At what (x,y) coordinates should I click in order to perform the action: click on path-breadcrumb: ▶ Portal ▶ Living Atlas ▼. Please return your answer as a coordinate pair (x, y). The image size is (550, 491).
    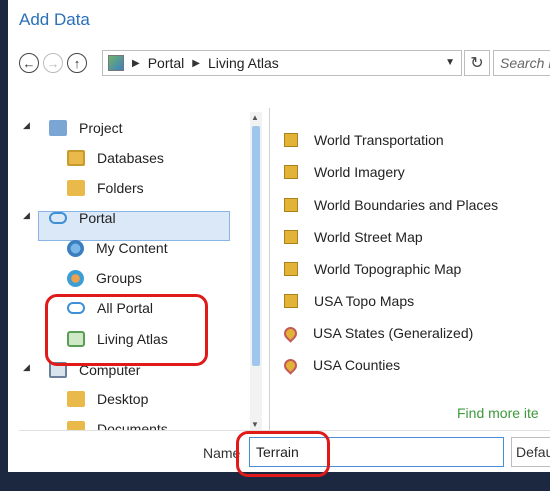
    Looking at the image, I should click on (282, 63).